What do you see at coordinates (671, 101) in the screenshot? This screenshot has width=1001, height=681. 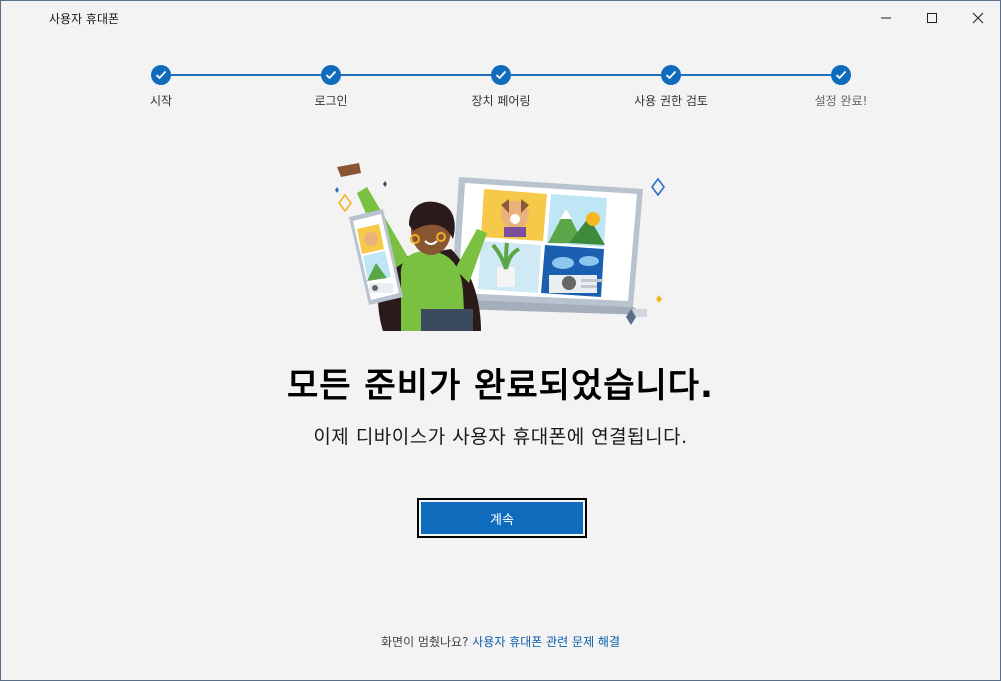 I see `step-label: 사용 권한 검토` at bounding box center [671, 101].